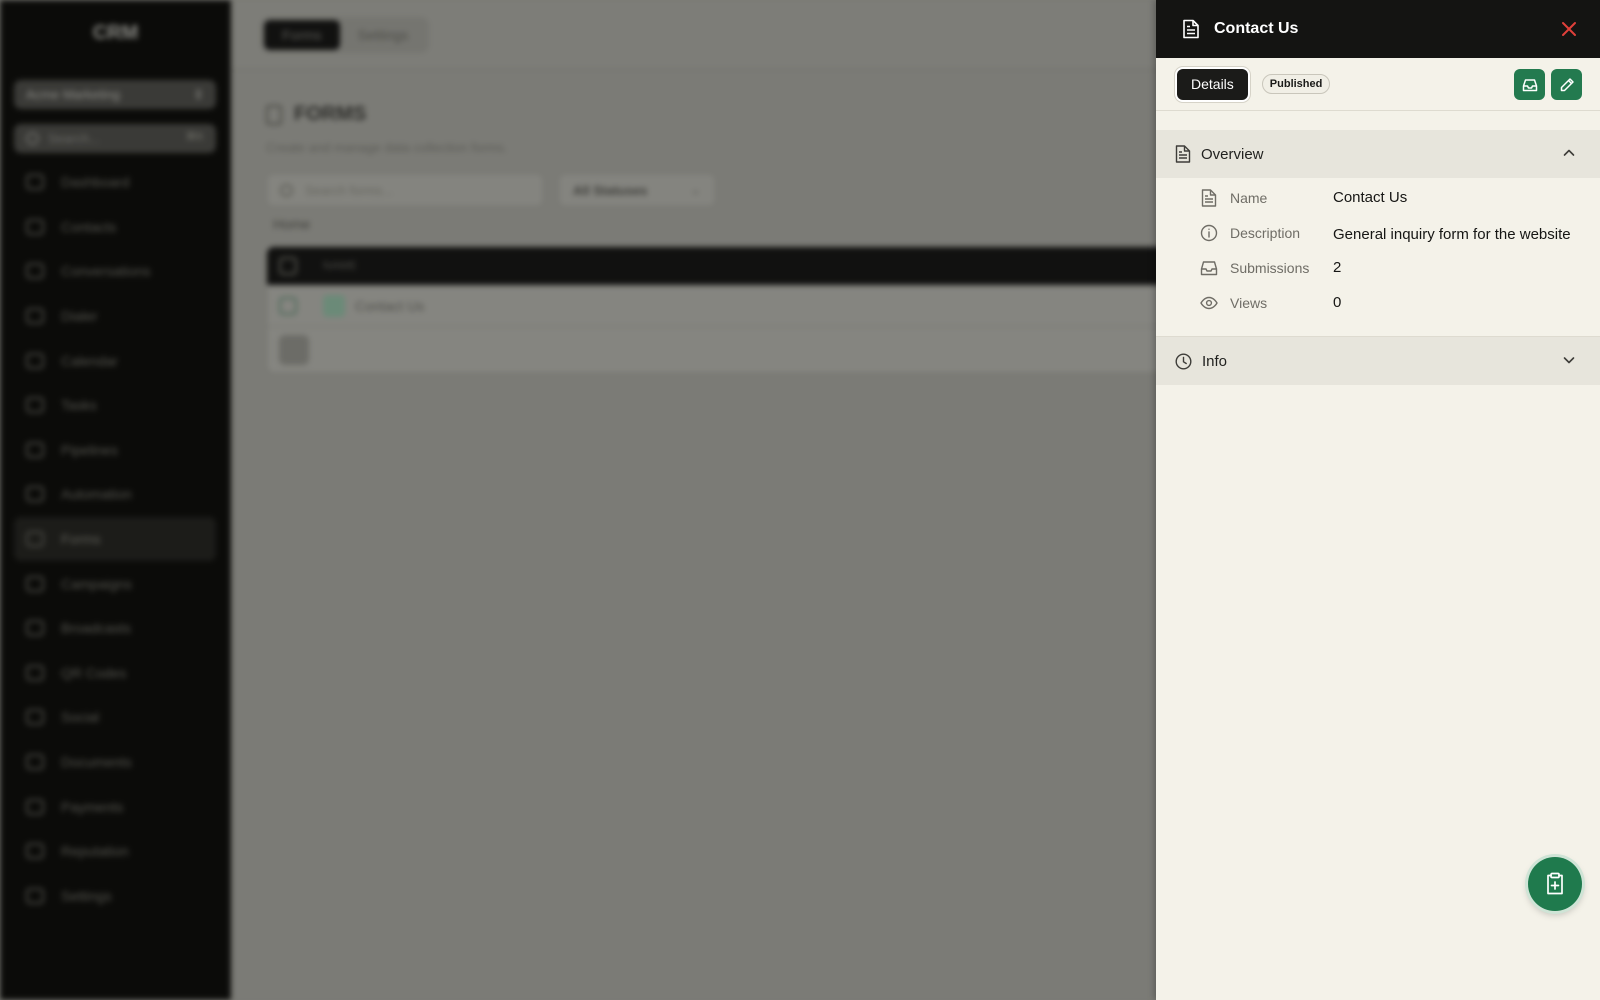 Image resolution: width=1600 pixels, height=1000 pixels. I want to click on tab-group: Forms Settings, so click(345, 35).